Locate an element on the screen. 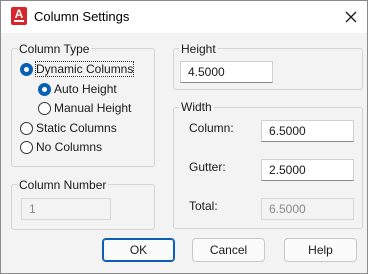 This screenshot has width=368, height=274. help-button: Help is located at coordinates (320, 250).